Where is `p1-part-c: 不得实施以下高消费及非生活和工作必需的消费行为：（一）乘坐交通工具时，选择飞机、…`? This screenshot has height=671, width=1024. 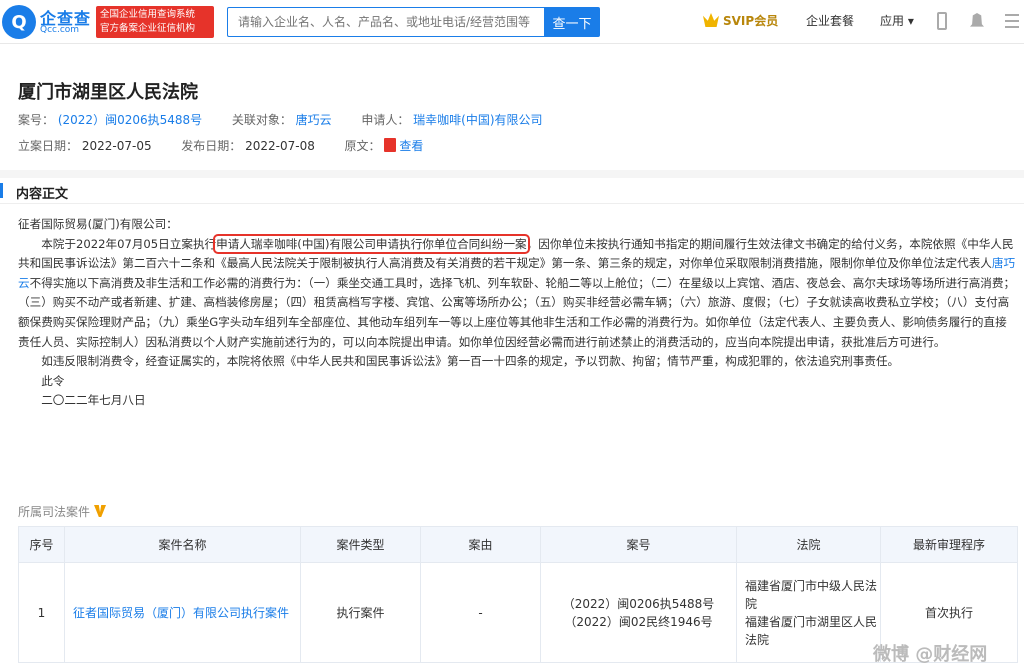 p1-part-c: 不得实施以下高消费及非生活和工作必需的消费行为：（一）乘坐交通工具时，选择飞机、… is located at coordinates (517, 312).